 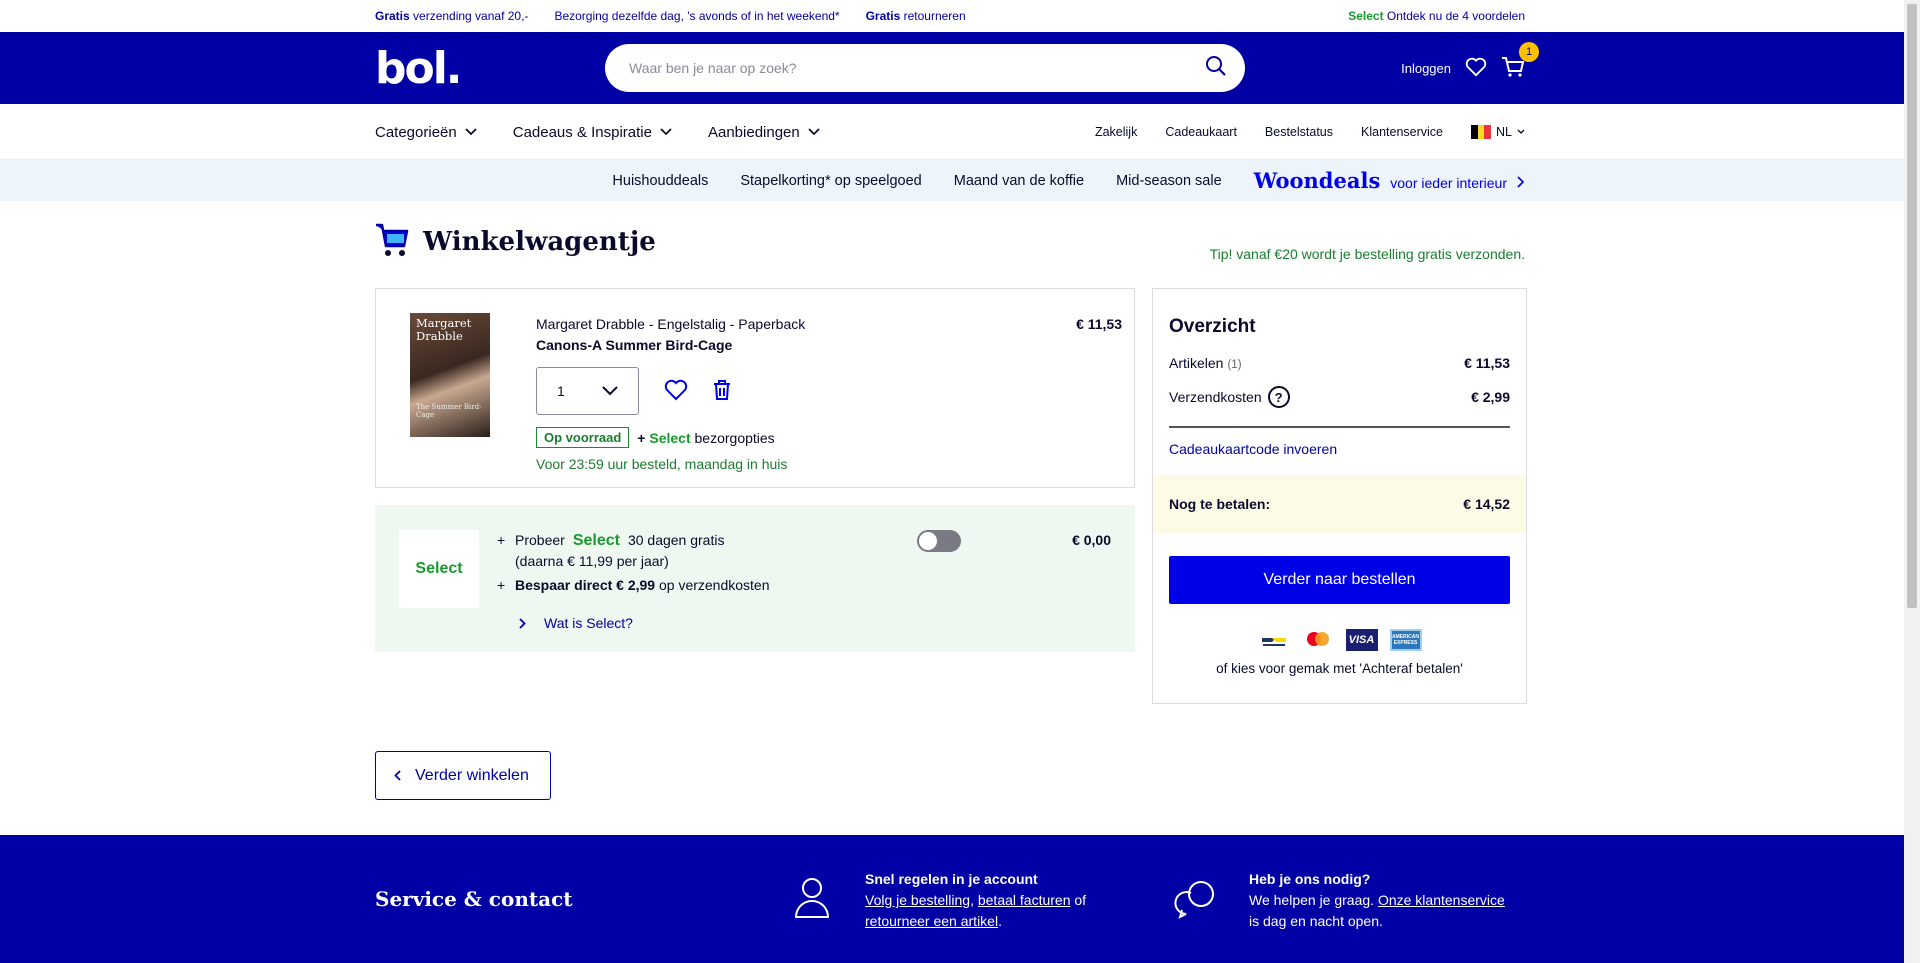 I want to click on cart-title-icon, so click(x=392, y=242).